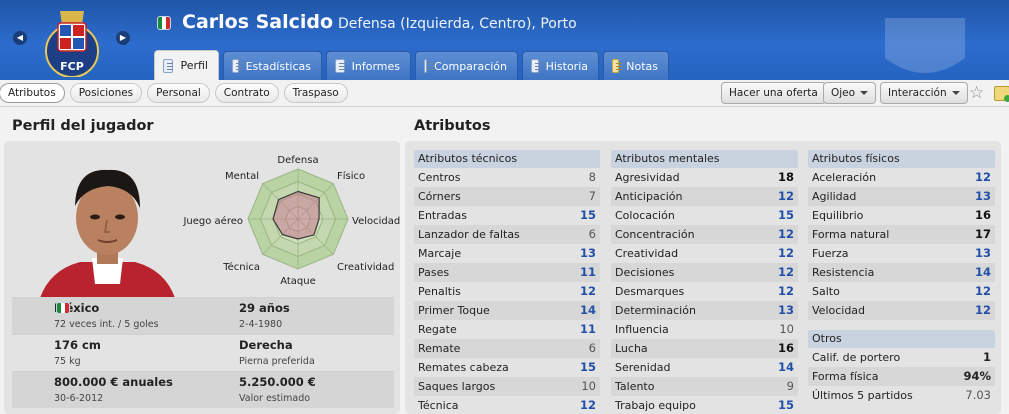  What do you see at coordinates (315, 93) in the screenshot?
I see `subtab-traspaso: Traspaso` at bounding box center [315, 93].